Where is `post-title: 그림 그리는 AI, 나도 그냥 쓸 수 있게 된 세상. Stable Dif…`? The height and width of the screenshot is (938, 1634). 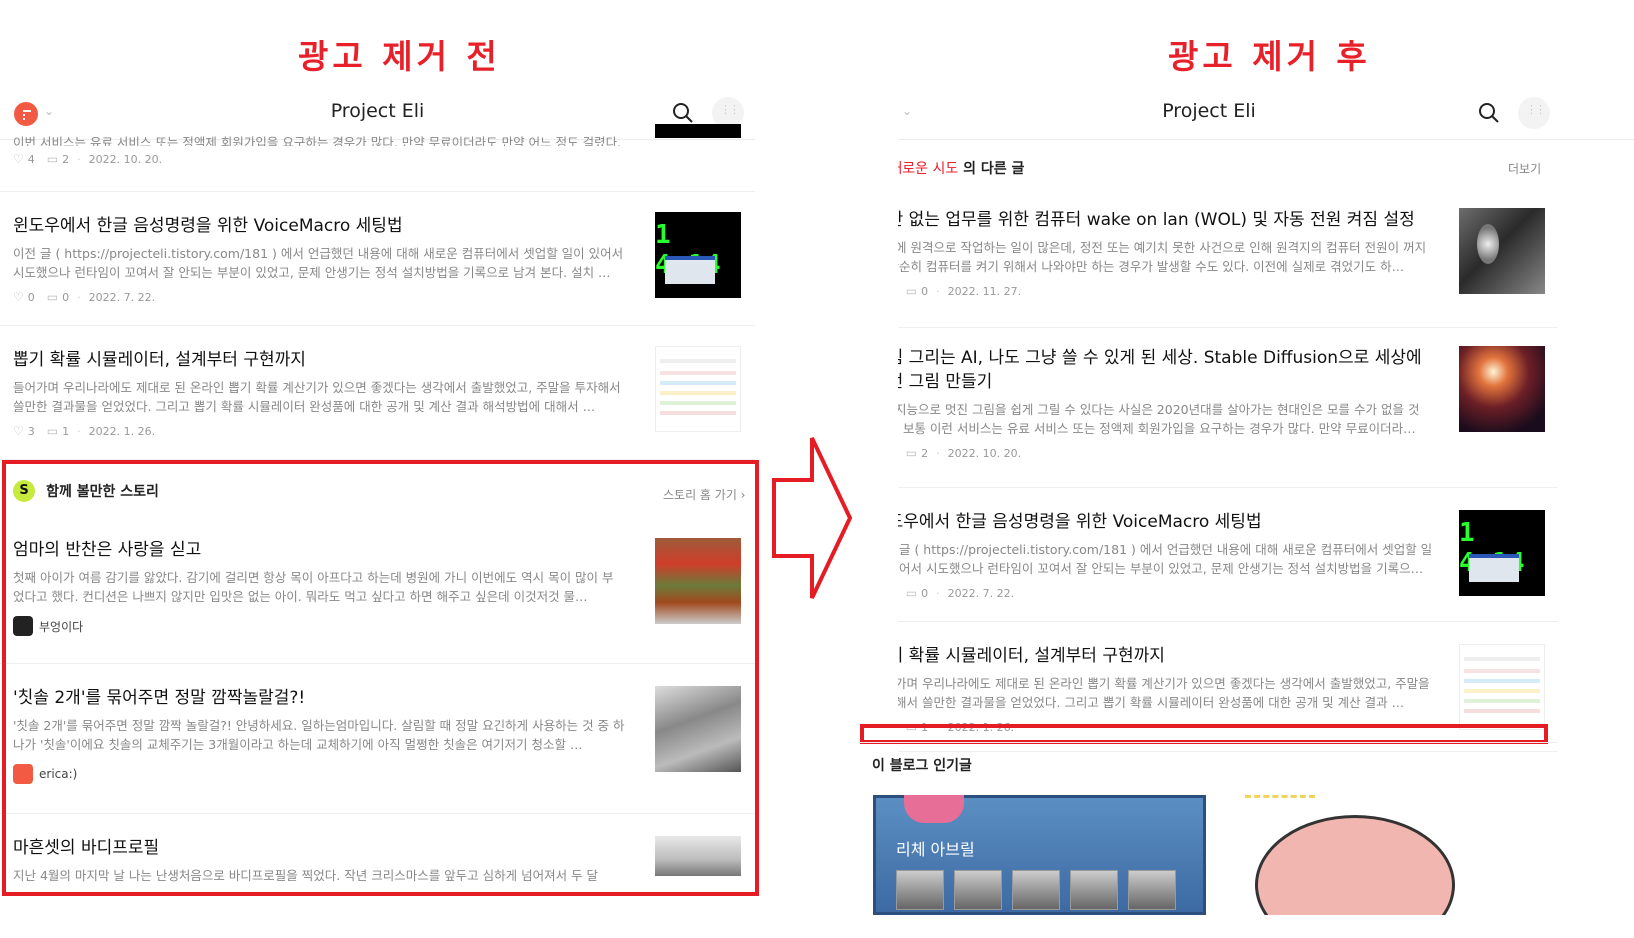 post-title: 그림 그리는 AI, 나도 그냥 쓸 수 있게 된 세상. Stable Dif… is located at coordinates (1163, 370).